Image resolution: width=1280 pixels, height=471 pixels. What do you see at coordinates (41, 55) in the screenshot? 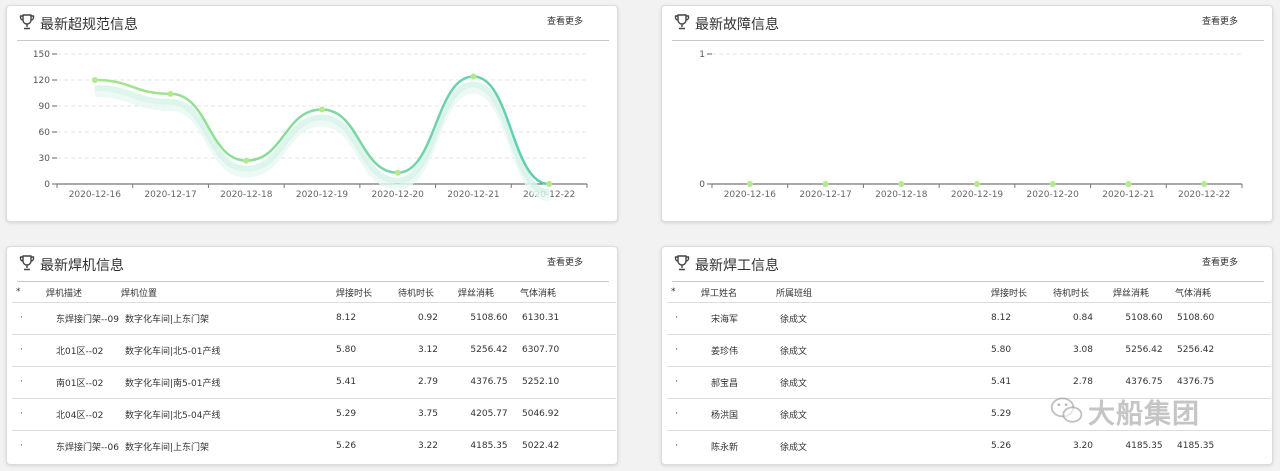
I see `y-tick-label: 150` at bounding box center [41, 55].